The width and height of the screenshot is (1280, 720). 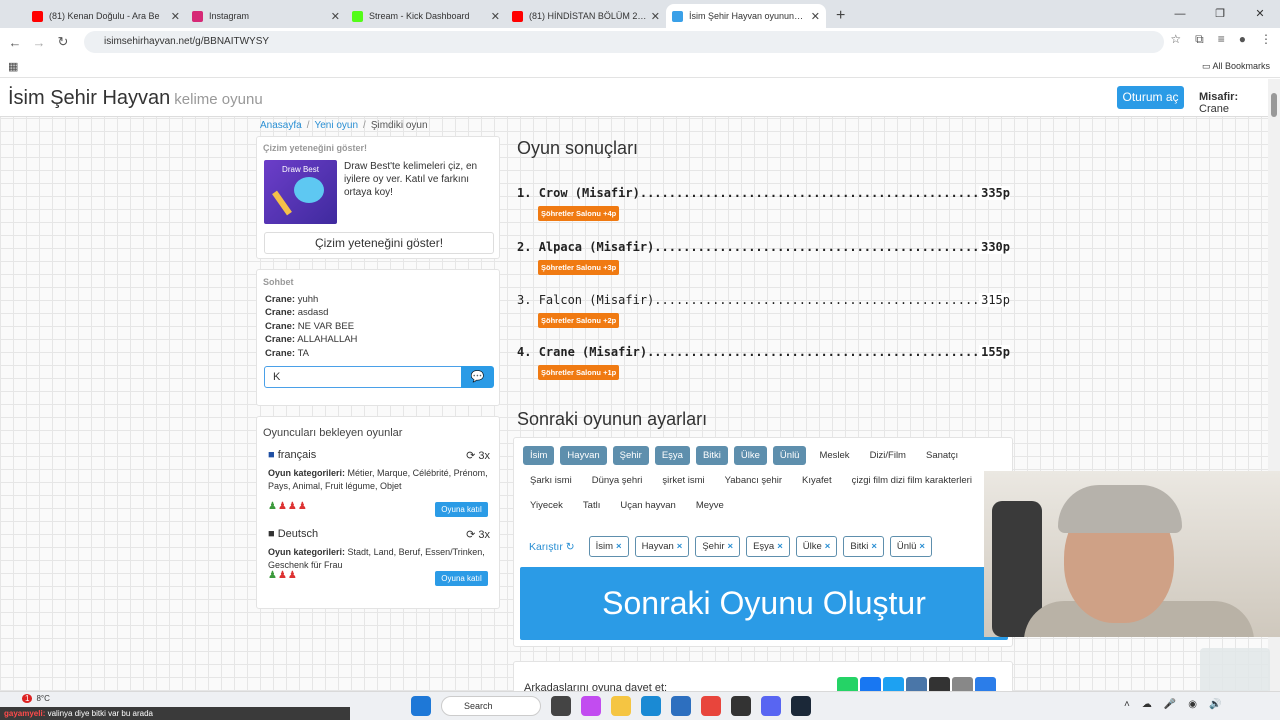 What do you see at coordinates (1199, 39) in the screenshot?
I see `extensions-icon: ⧉` at bounding box center [1199, 39].